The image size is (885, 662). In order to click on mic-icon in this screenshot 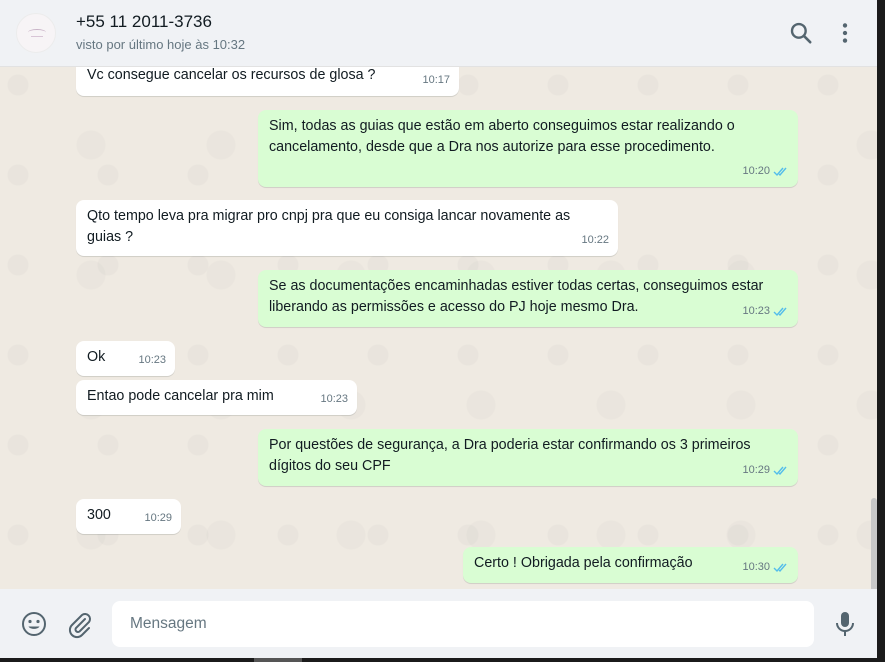, I will do `click(847, 624)`.